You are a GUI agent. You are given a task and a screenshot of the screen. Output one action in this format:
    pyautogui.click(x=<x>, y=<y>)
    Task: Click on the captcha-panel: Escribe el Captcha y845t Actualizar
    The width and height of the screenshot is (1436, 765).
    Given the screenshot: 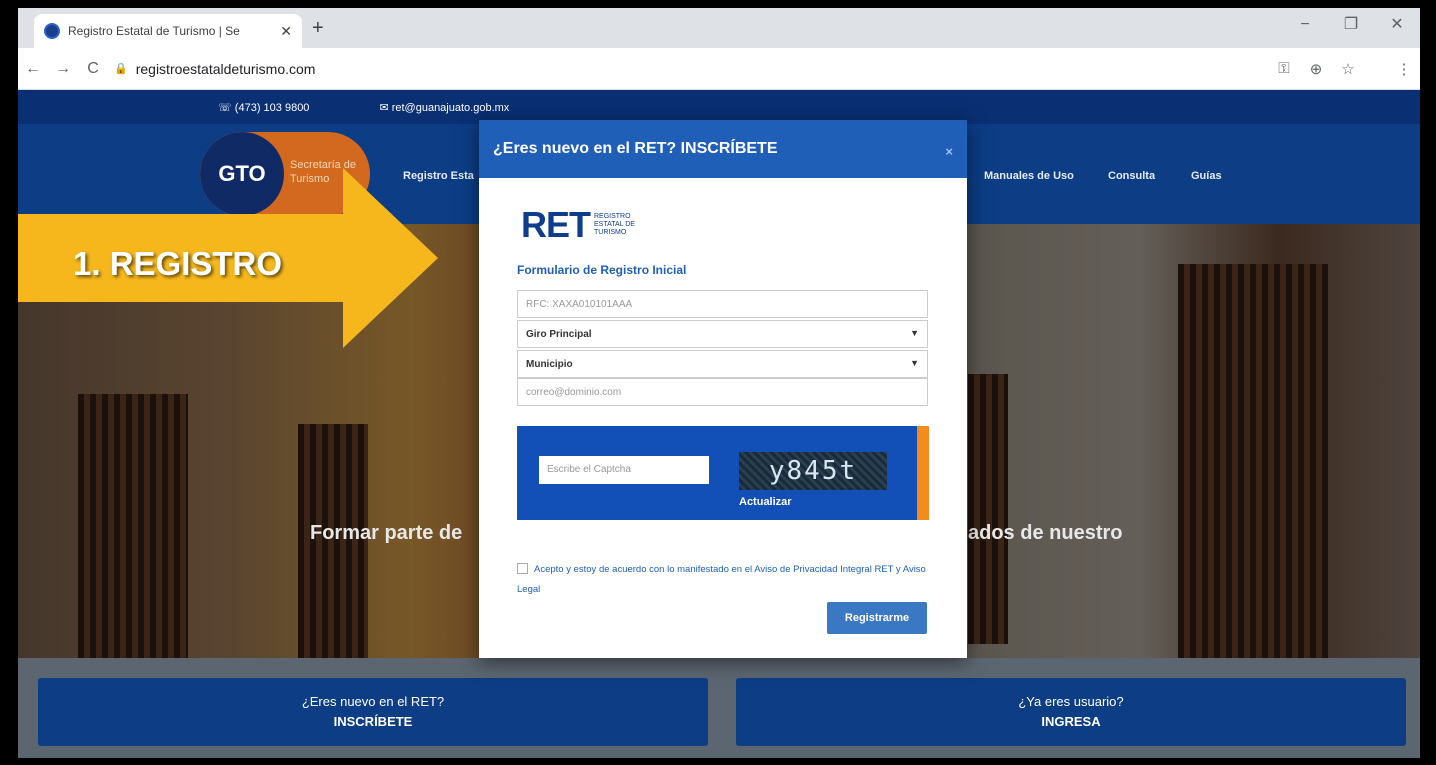 What is the action you would take?
    pyautogui.click(x=717, y=473)
    